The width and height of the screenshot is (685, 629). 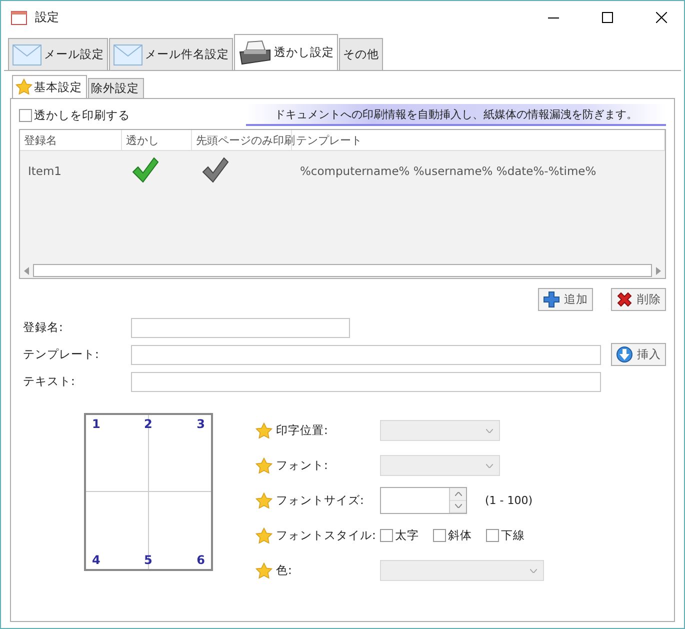 What do you see at coordinates (242, 140) in the screenshot?
I see `column-header: 先頭ページのみ印刷` at bounding box center [242, 140].